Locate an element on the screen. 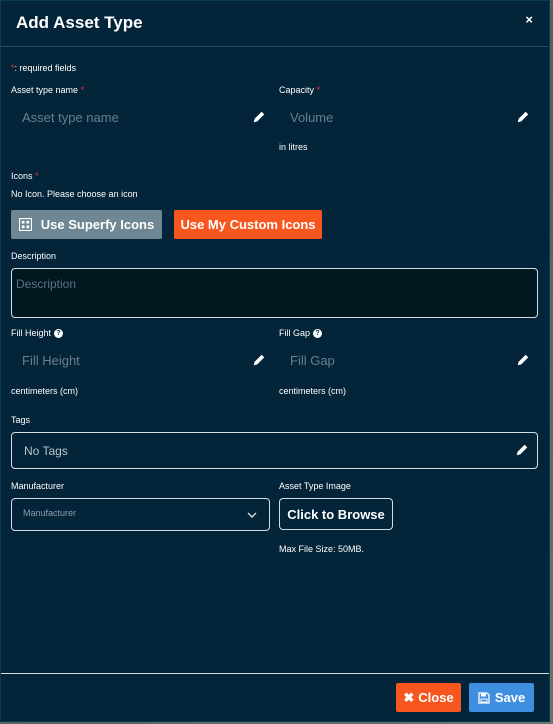 This screenshot has height=724, width=553. asset-type-name-label: Asset type name * is located at coordinates (47, 90).